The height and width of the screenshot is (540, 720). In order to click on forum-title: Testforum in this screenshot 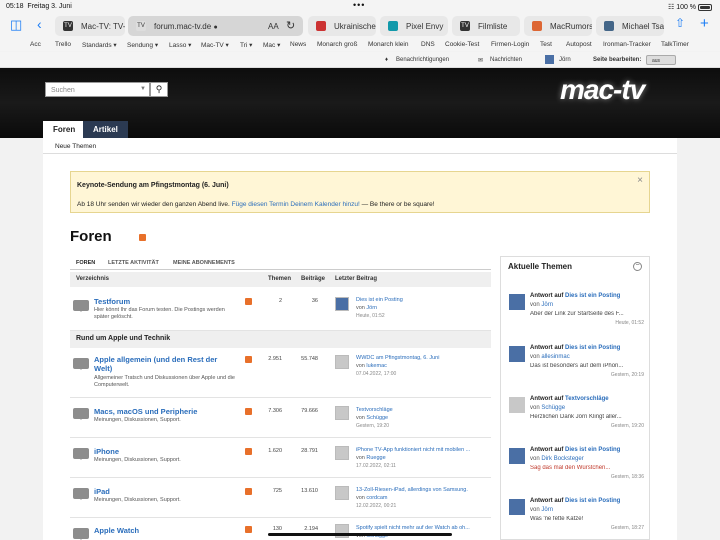, I will do `click(112, 301)`.